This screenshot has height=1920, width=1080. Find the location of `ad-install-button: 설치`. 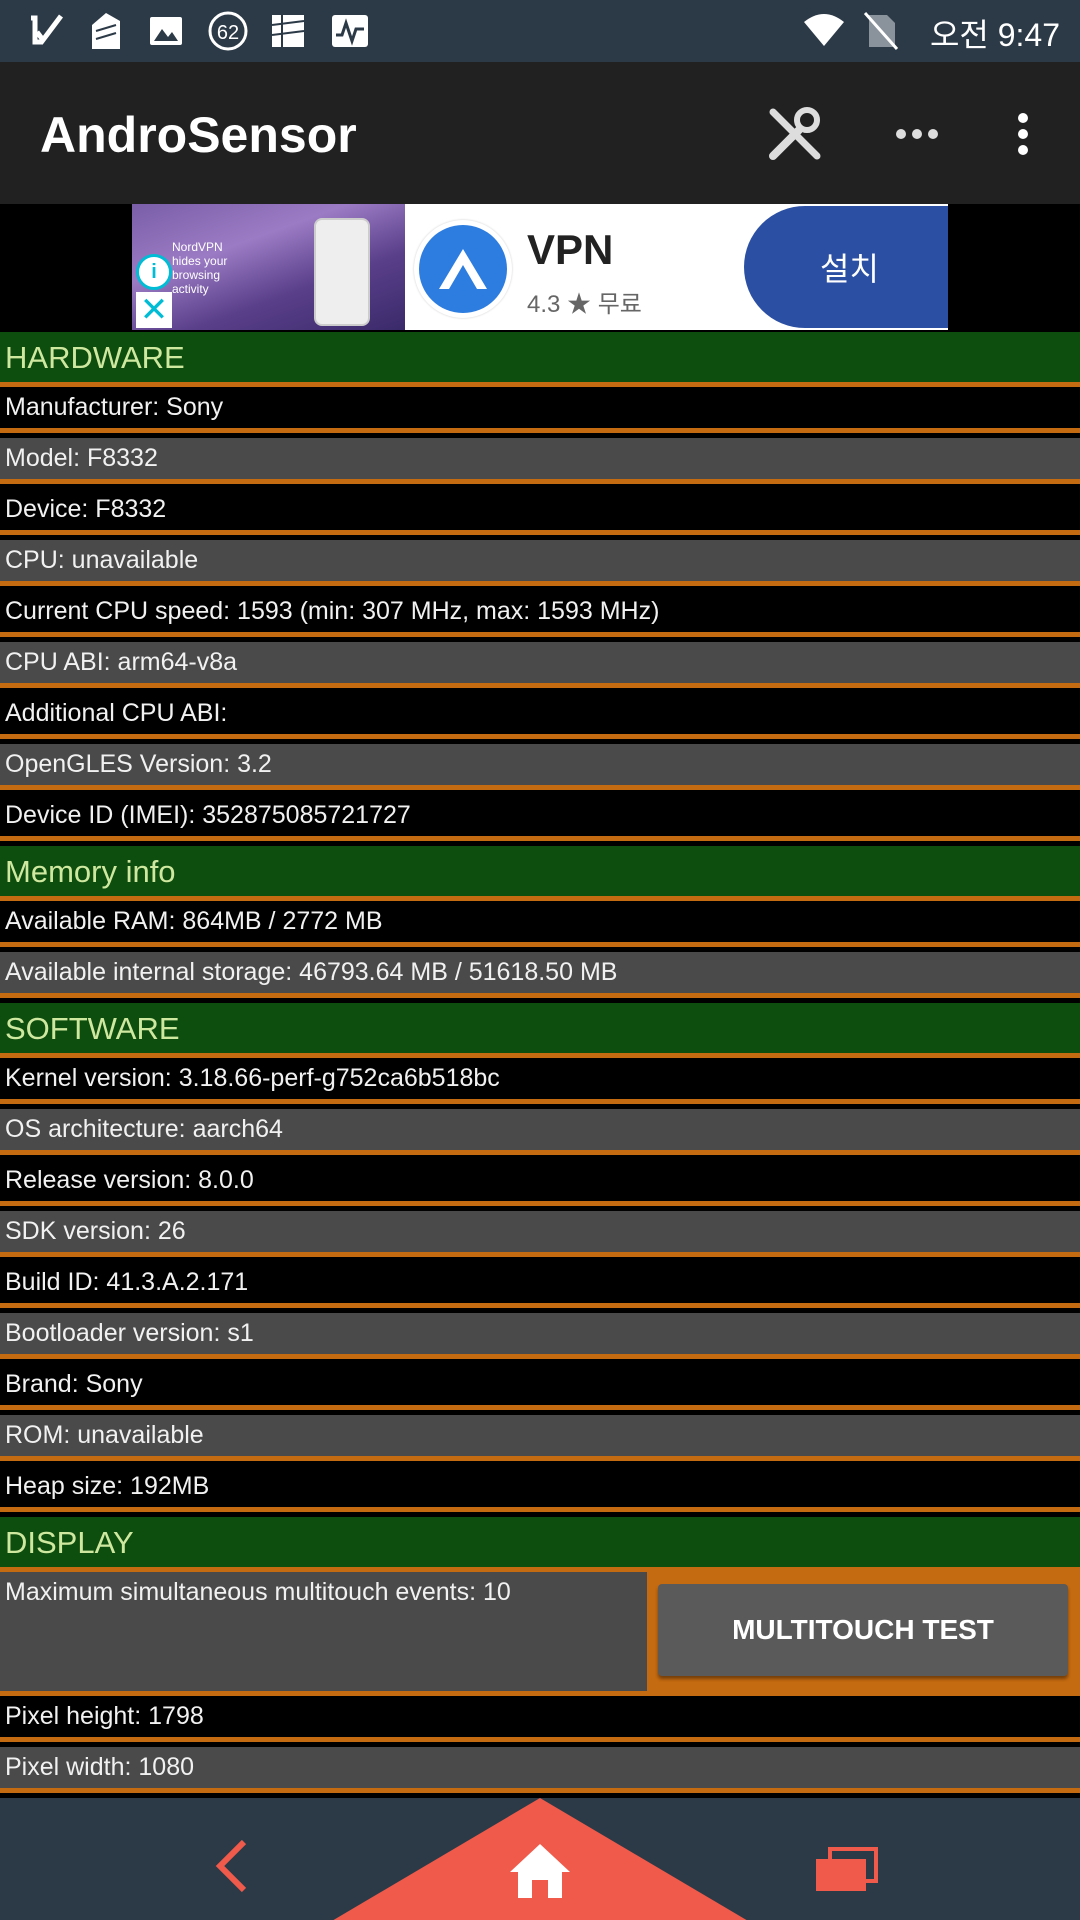

ad-install-button: 설치 is located at coordinates (846, 267).